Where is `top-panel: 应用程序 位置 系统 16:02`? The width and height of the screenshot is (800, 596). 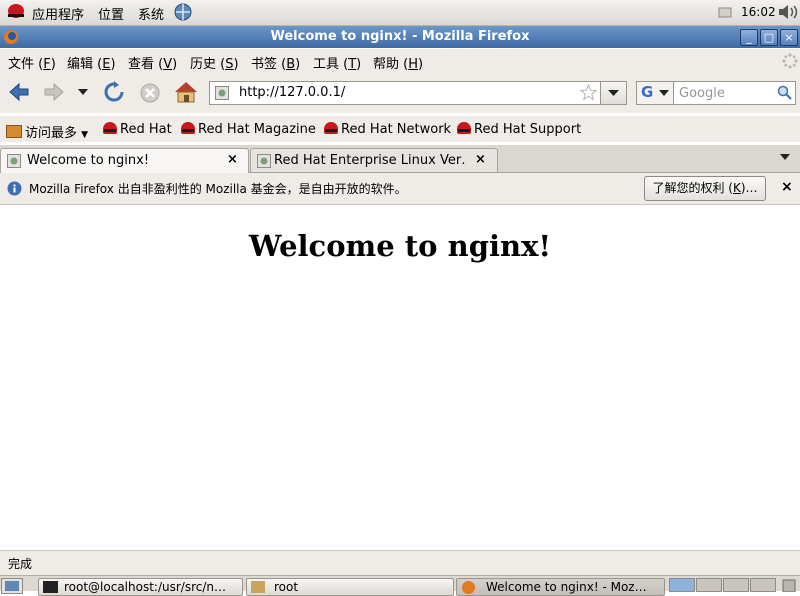
top-panel: 应用程序 位置 系统 16:02 is located at coordinates (400, 13).